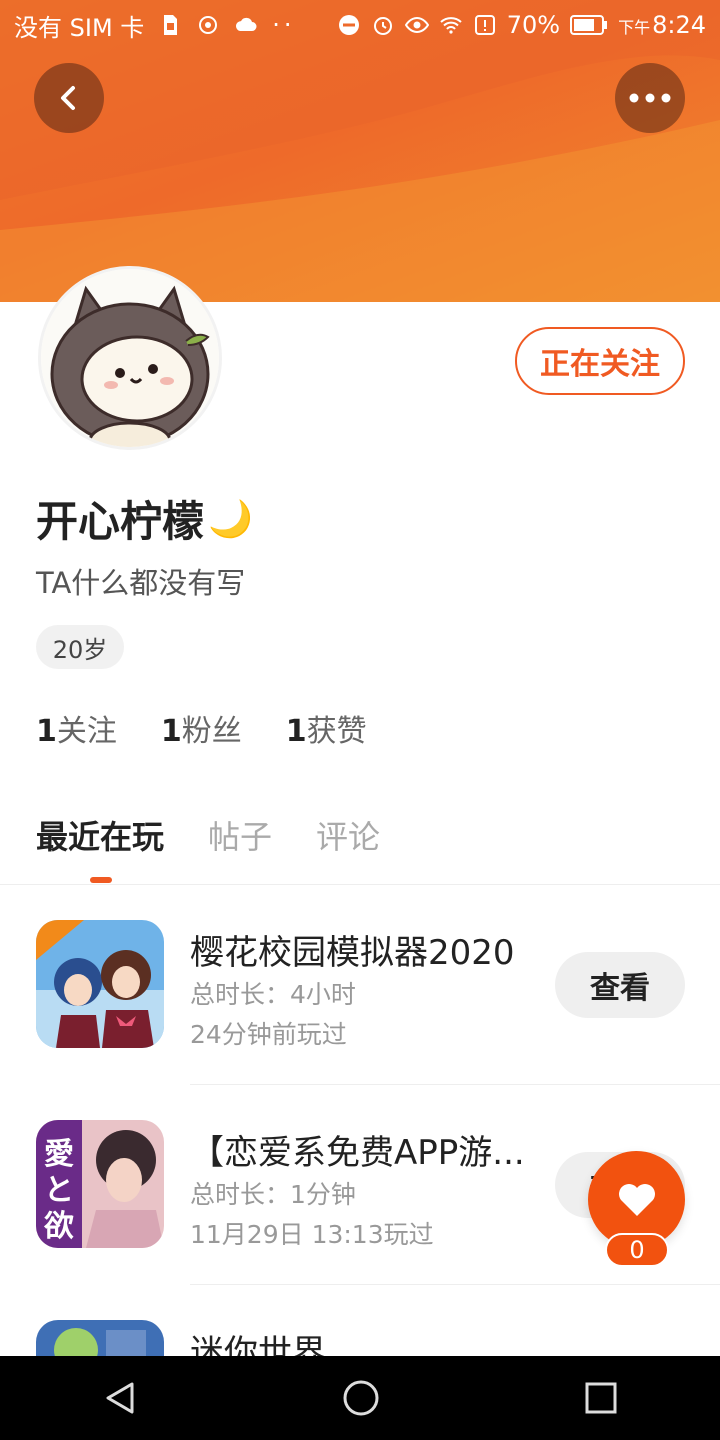 The image size is (720, 1440). Describe the element at coordinates (120, 521) in the screenshot. I see `profile-name-text: 开心柠檬` at that location.